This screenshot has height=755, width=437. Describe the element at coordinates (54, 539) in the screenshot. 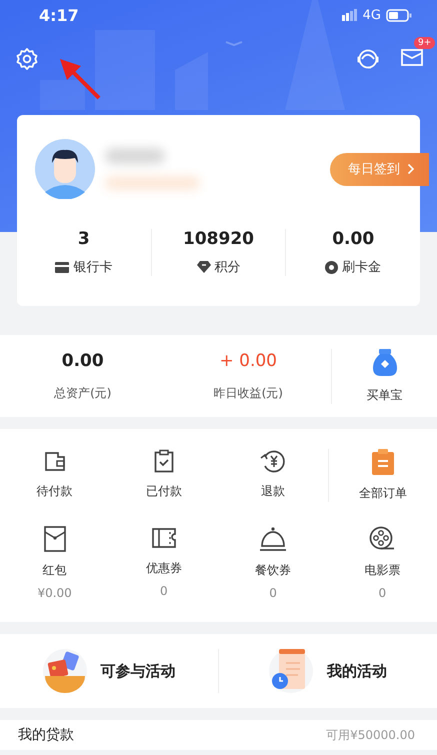

I see `envelope-icon` at that location.